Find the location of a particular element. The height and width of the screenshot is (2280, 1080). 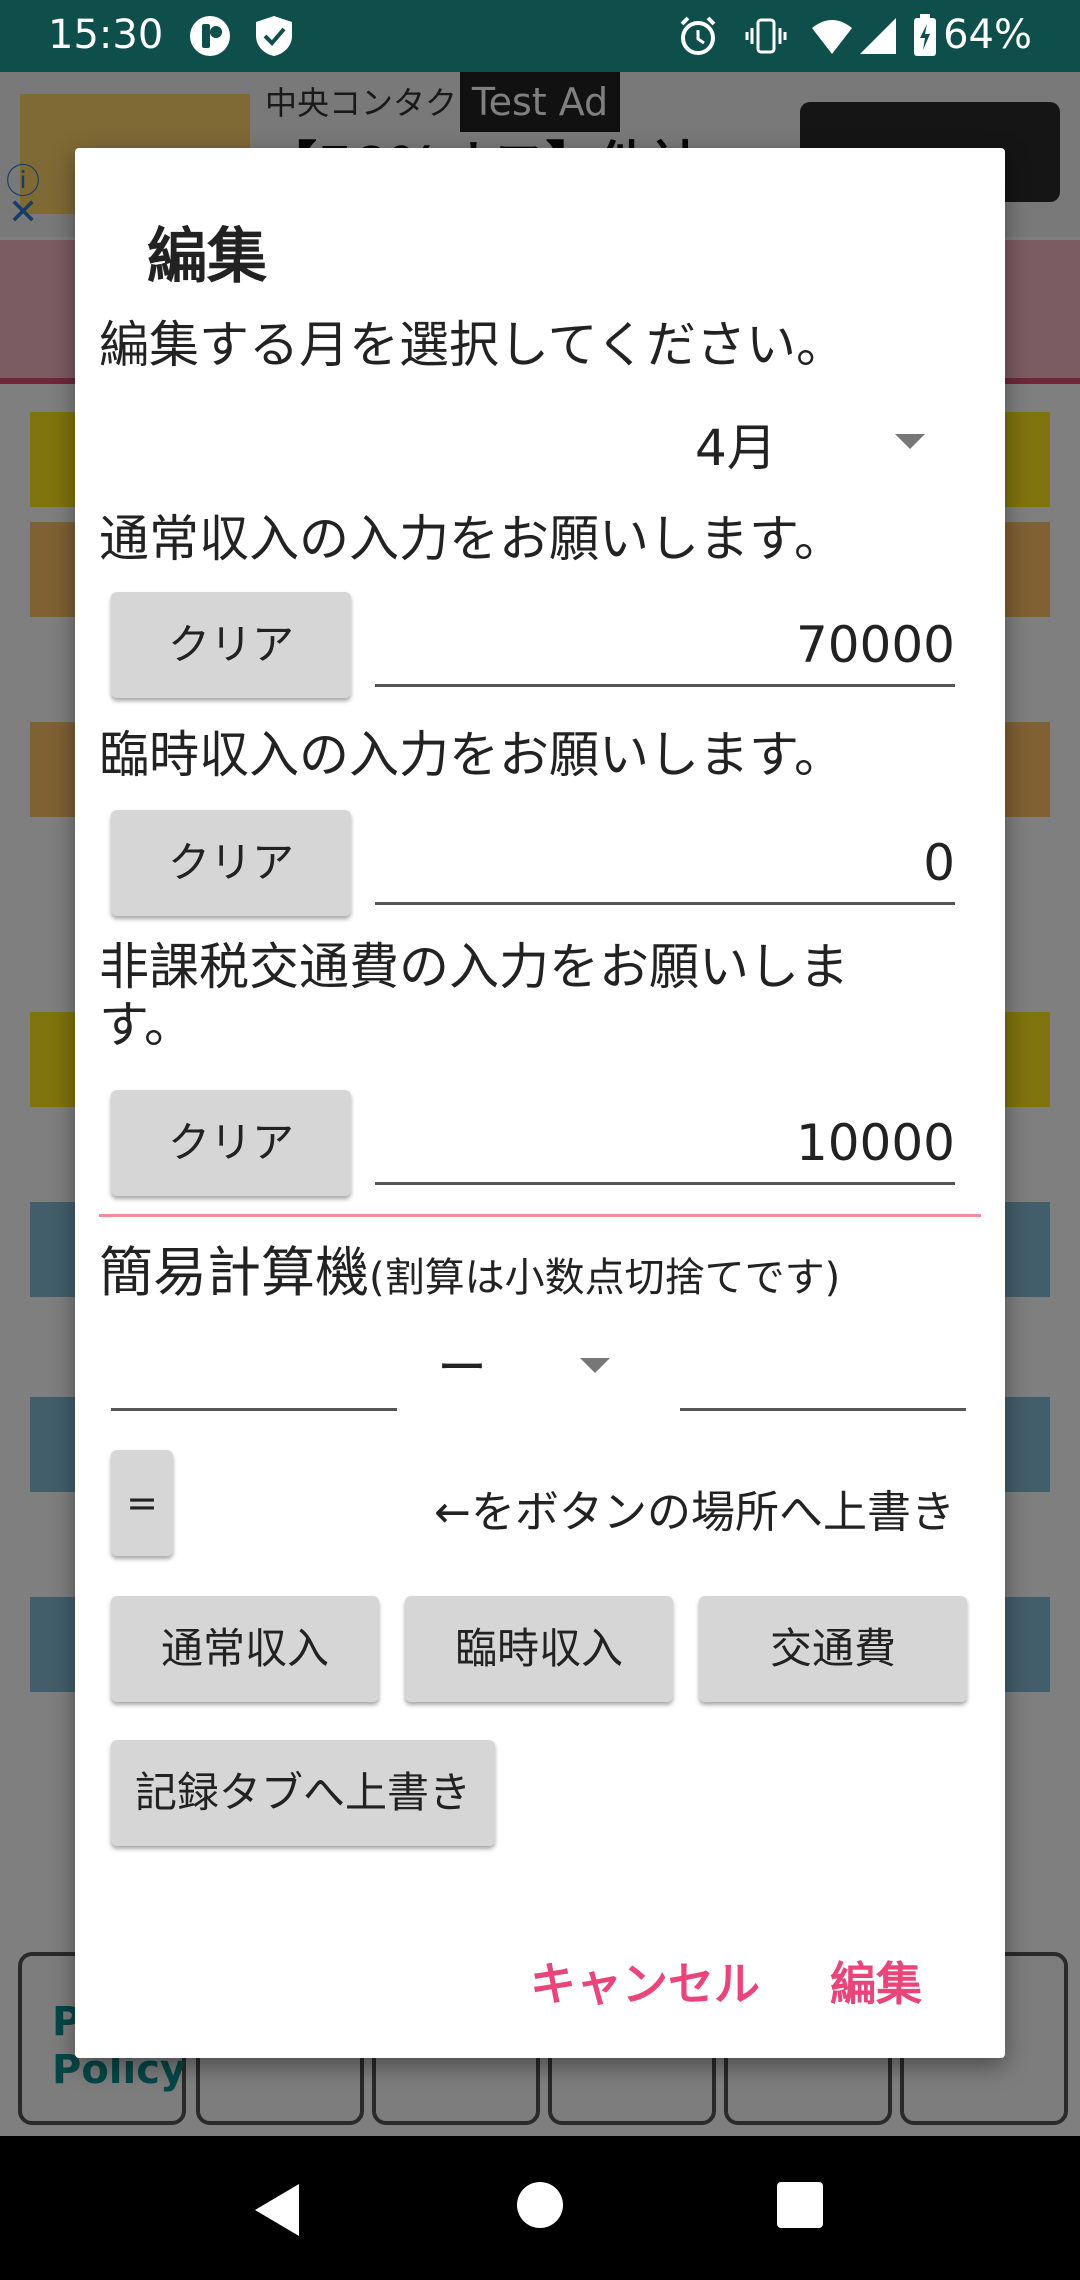

equals-button: = is located at coordinates (142, 1503).